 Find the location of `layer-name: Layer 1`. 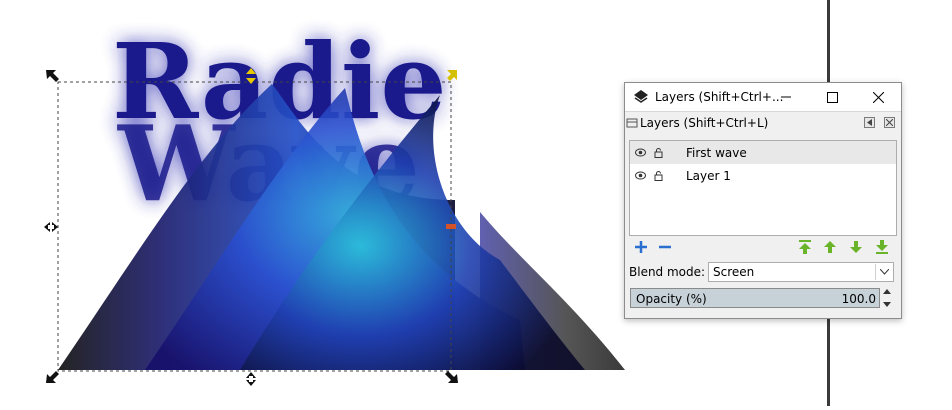

layer-name: Layer 1 is located at coordinates (708, 176).